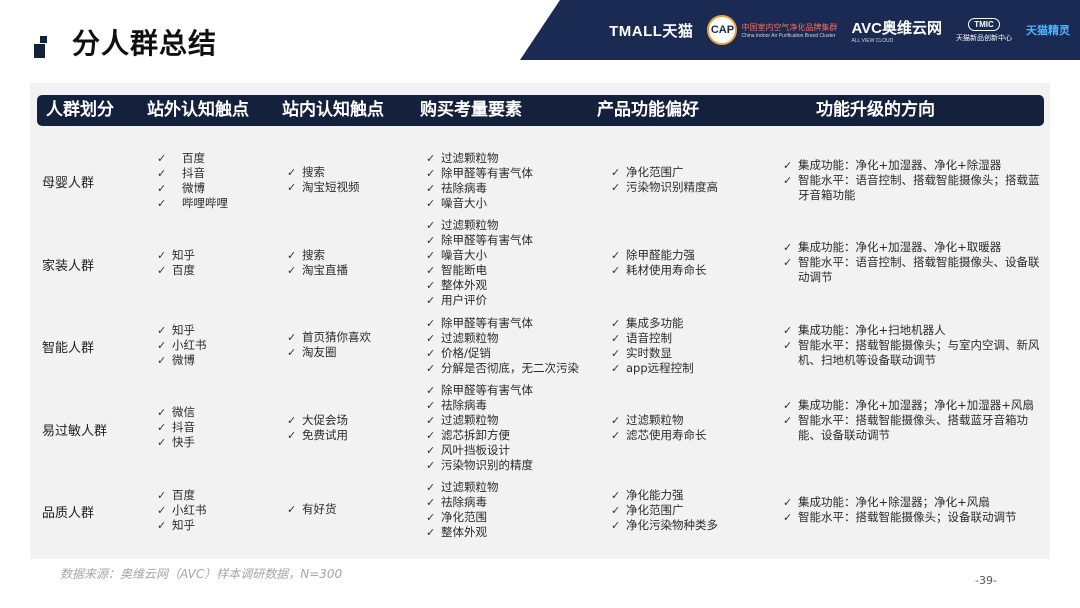  I want to click on list-item: 分解是否彻底，无二次污染, so click(502, 368).